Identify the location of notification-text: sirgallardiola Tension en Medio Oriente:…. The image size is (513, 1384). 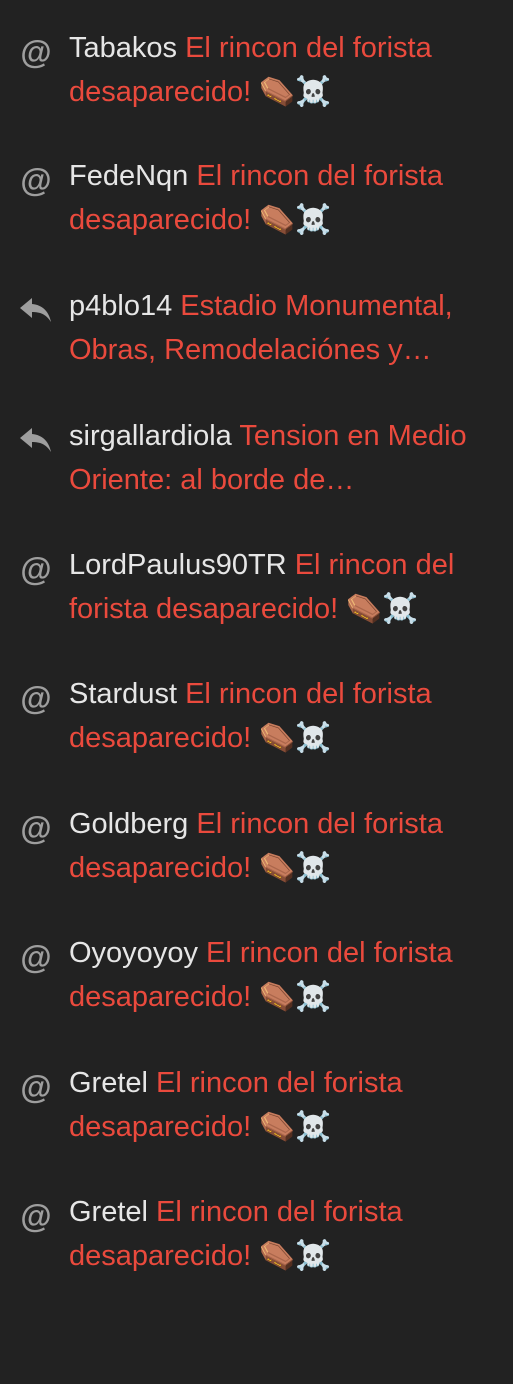
(286, 458).